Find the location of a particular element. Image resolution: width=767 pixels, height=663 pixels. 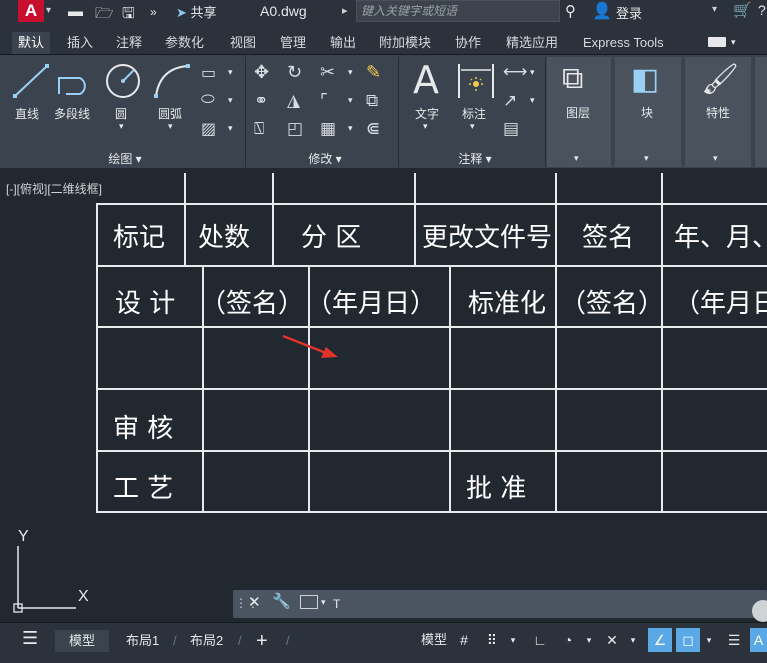

search-icon: ⚲ is located at coordinates (570, 11).